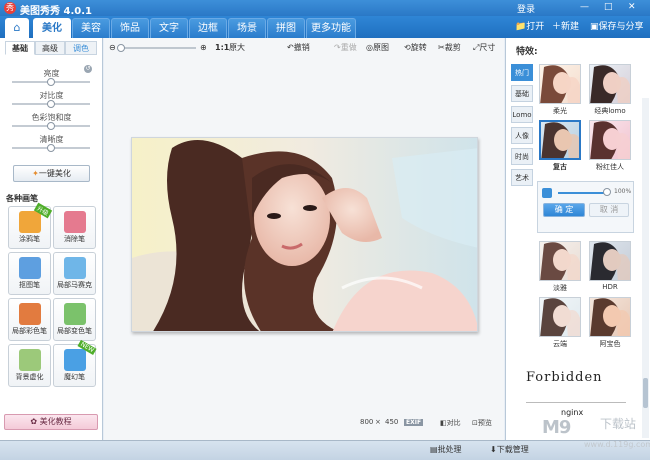 The width and height of the screenshot is (650, 460). What do you see at coordinates (449, 48) in the screenshot?
I see `crop-button: ✂裁剪` at bounding box center [449, 48].